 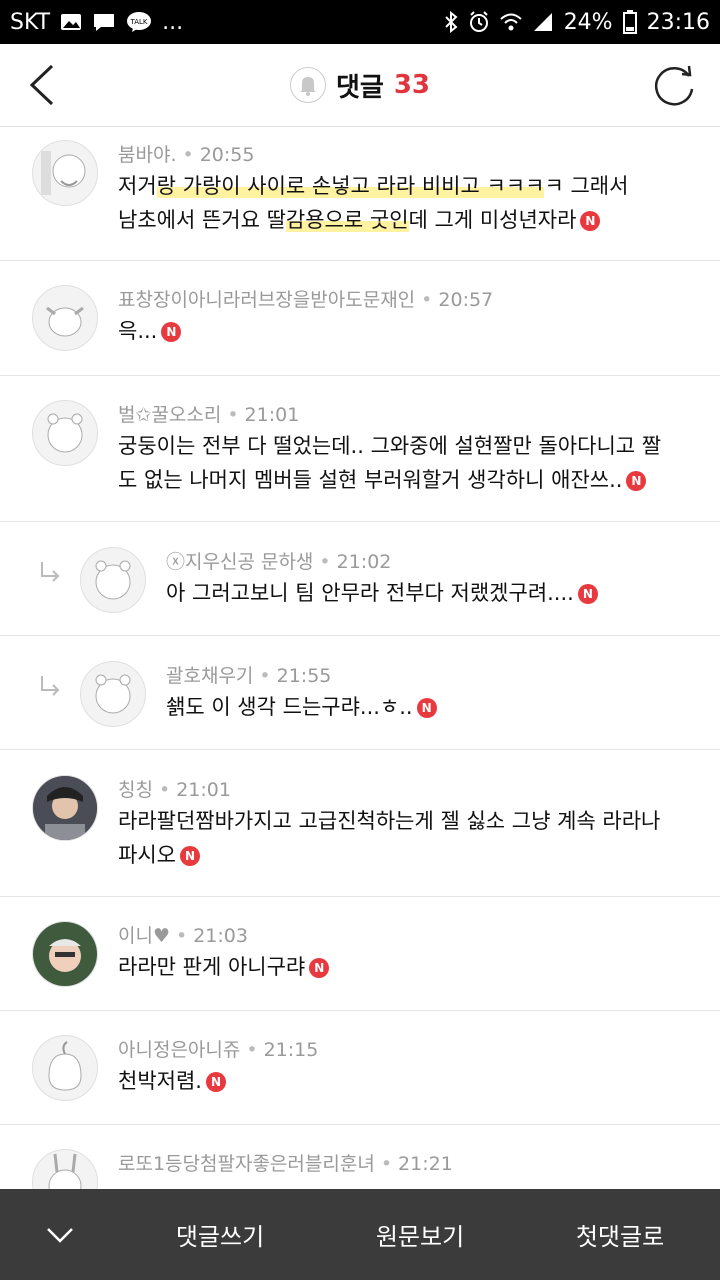 I want to click on comment-time: 20:57, so click(x=466, y=300).